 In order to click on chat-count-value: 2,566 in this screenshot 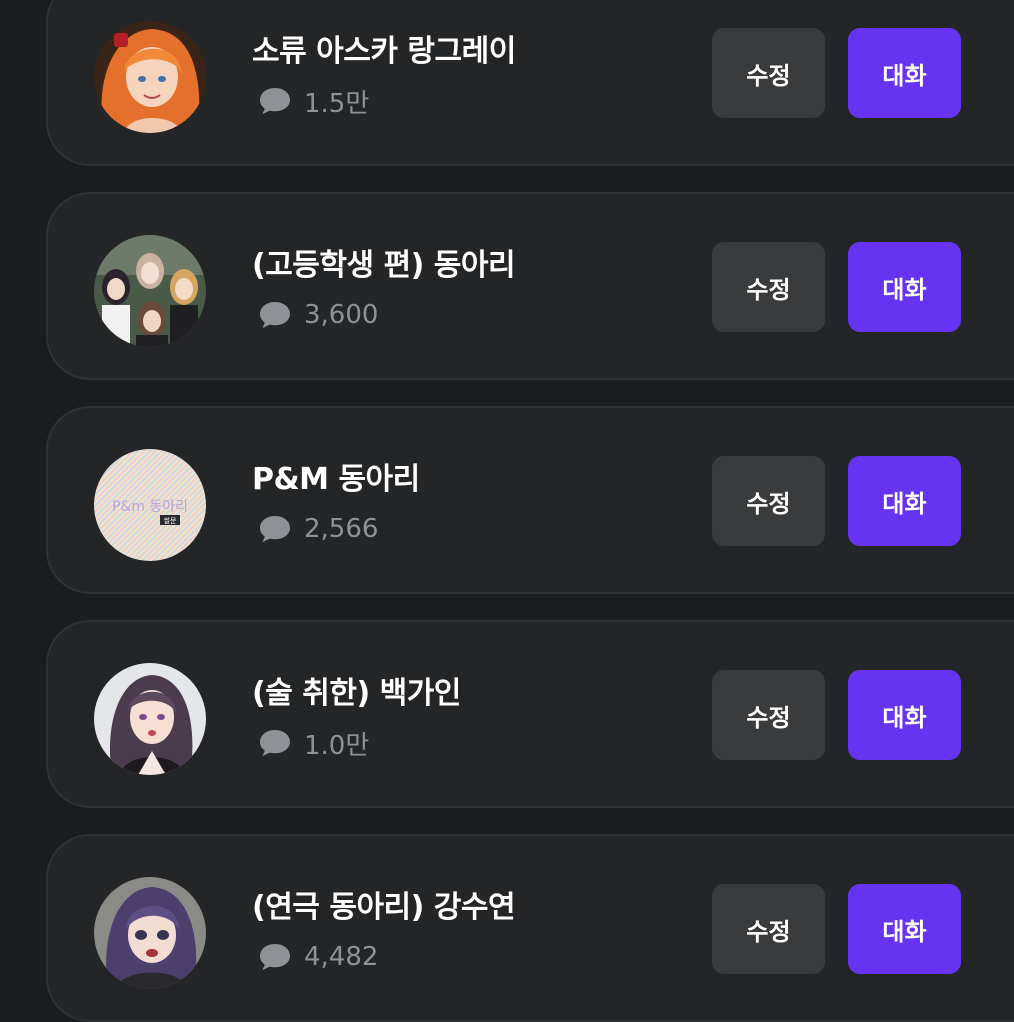, I will do `click(341, 529)`.